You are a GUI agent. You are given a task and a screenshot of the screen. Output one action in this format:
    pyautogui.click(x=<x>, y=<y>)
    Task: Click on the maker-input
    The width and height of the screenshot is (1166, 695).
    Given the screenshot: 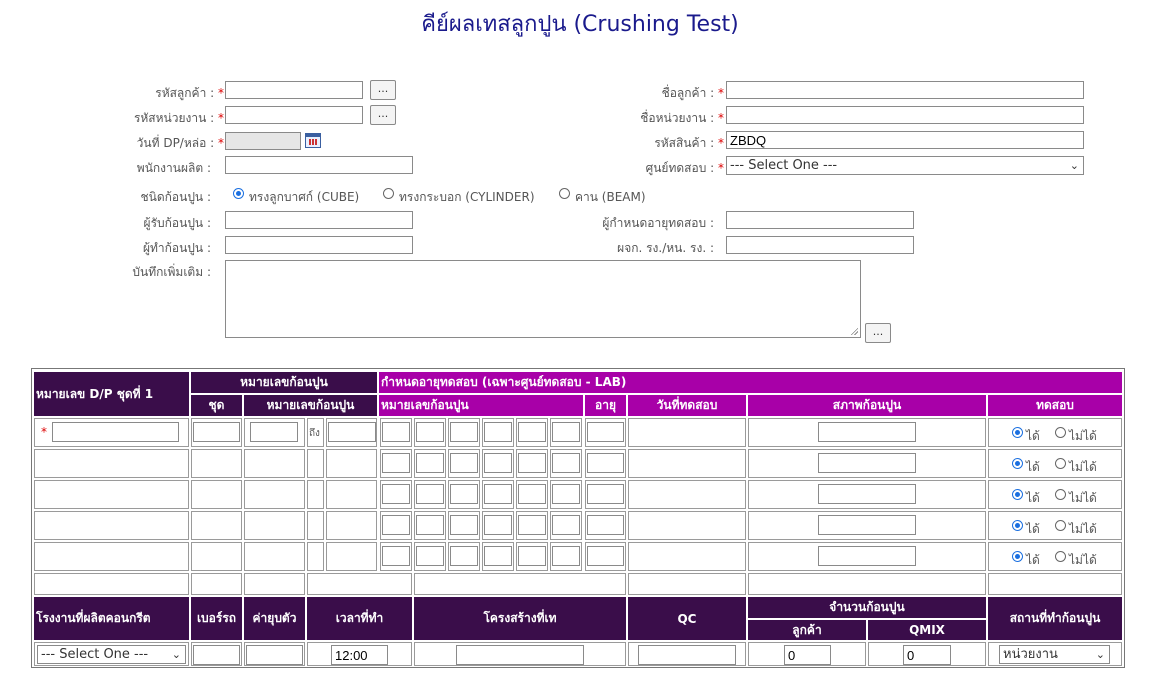 What is the action you would take?
    pyautogui.click(x=319, y=245)
    